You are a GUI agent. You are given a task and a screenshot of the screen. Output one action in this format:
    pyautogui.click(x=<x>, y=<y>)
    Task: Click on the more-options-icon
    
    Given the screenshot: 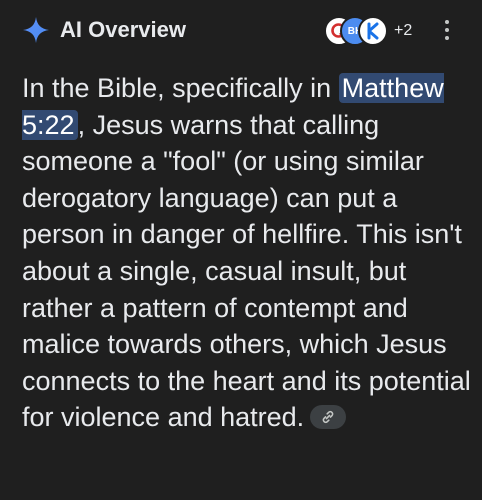 What is the action you would take?
    pyautogui.click(x=447, y=31)
    